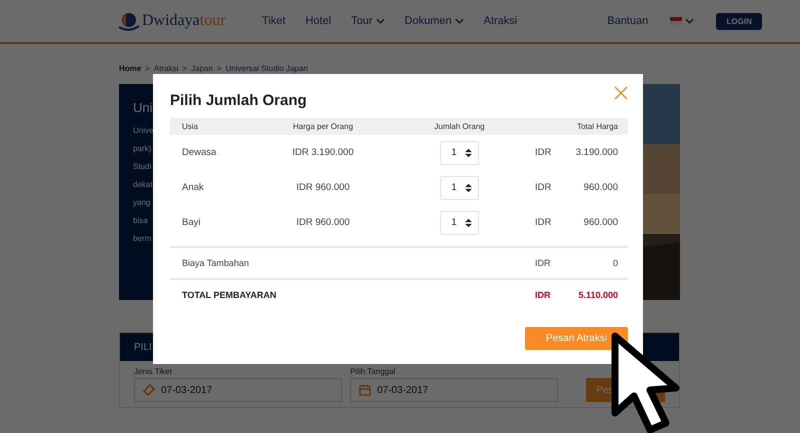  Describe the element at coordinates (459, 126) in the screenshot. I see `column-header: Jumlah Orang` at that location.